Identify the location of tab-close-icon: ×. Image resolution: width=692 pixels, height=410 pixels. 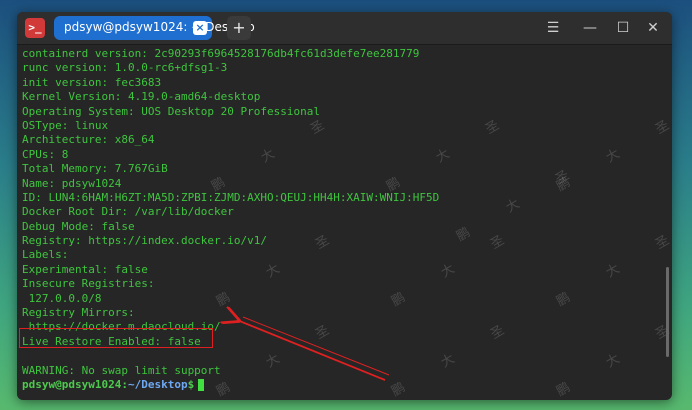
(200, 28).